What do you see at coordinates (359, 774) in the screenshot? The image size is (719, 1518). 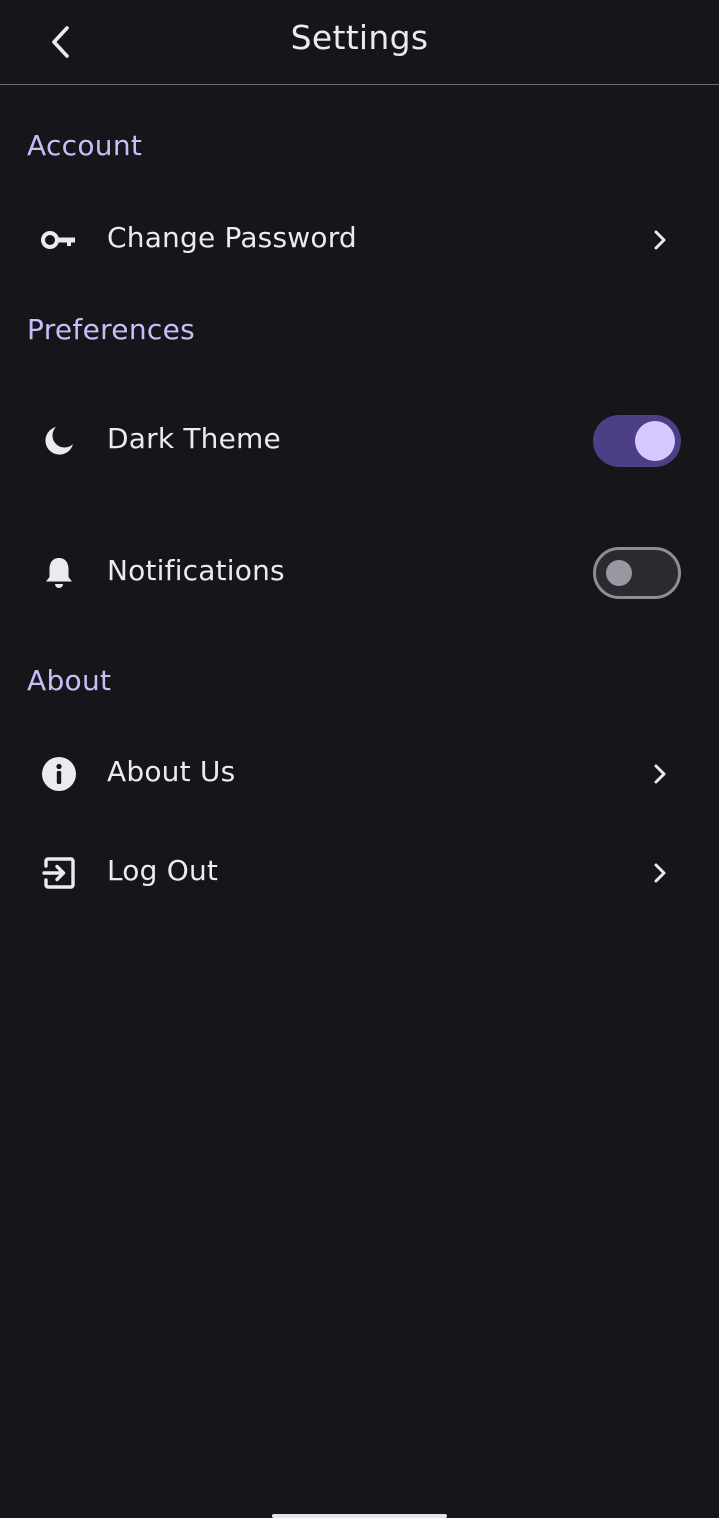 I see `about-us-row: About Us` at bounding box center [359, 774].